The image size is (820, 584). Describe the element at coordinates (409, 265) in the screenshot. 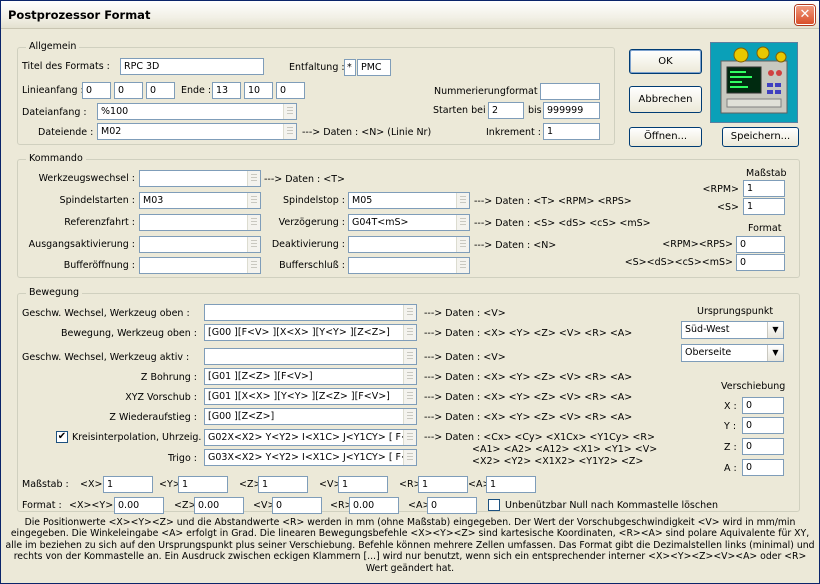

I see `bufferschluss-input` at that location.